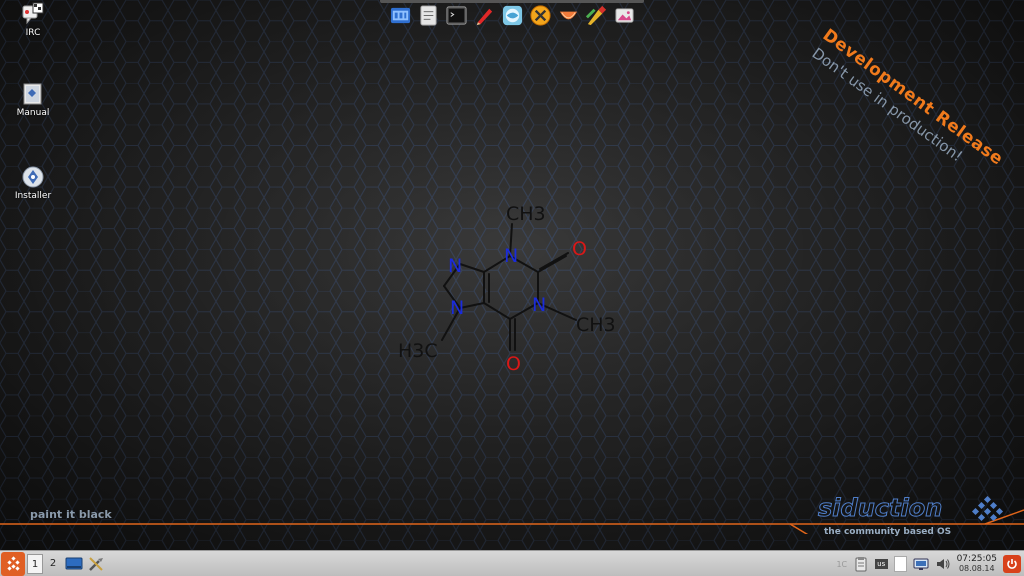 The image size is (1024, 576). I want to click on desktop-icon-irc: IRC, so click(33, 20).